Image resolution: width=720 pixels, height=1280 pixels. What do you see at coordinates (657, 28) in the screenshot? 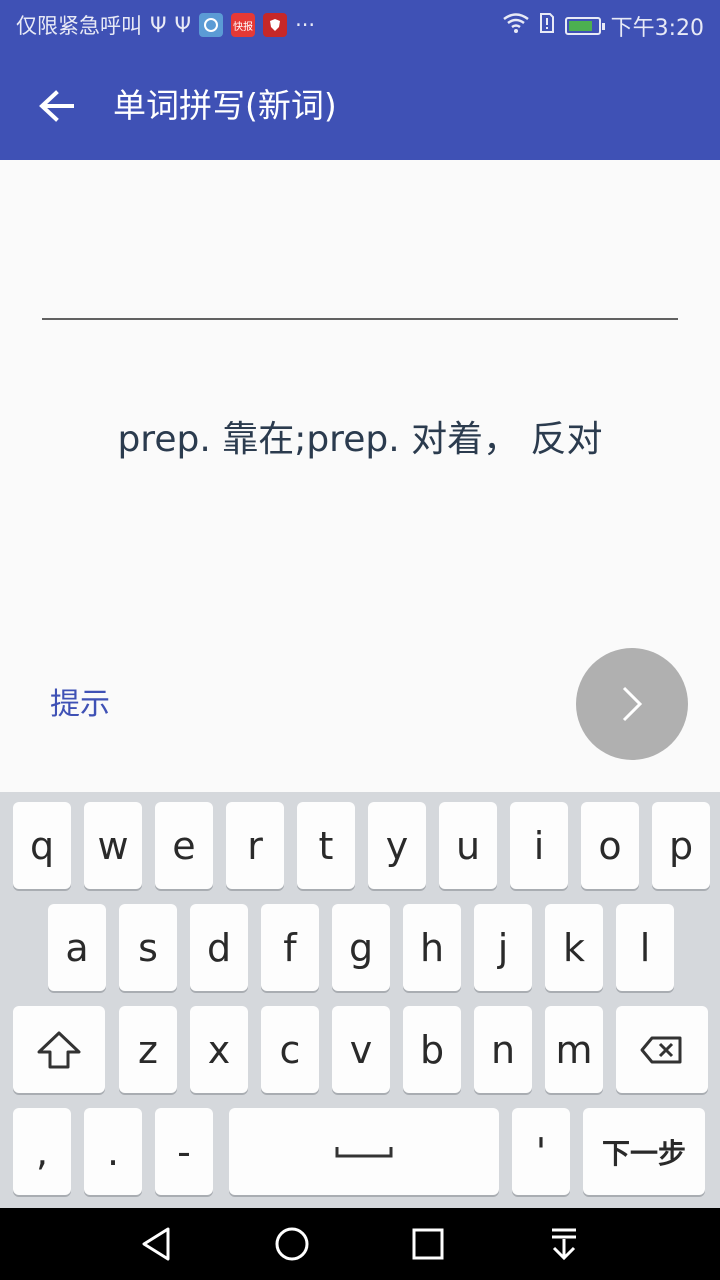
I see `clock-text: 下午3:20` at bounding box center [657, 28].